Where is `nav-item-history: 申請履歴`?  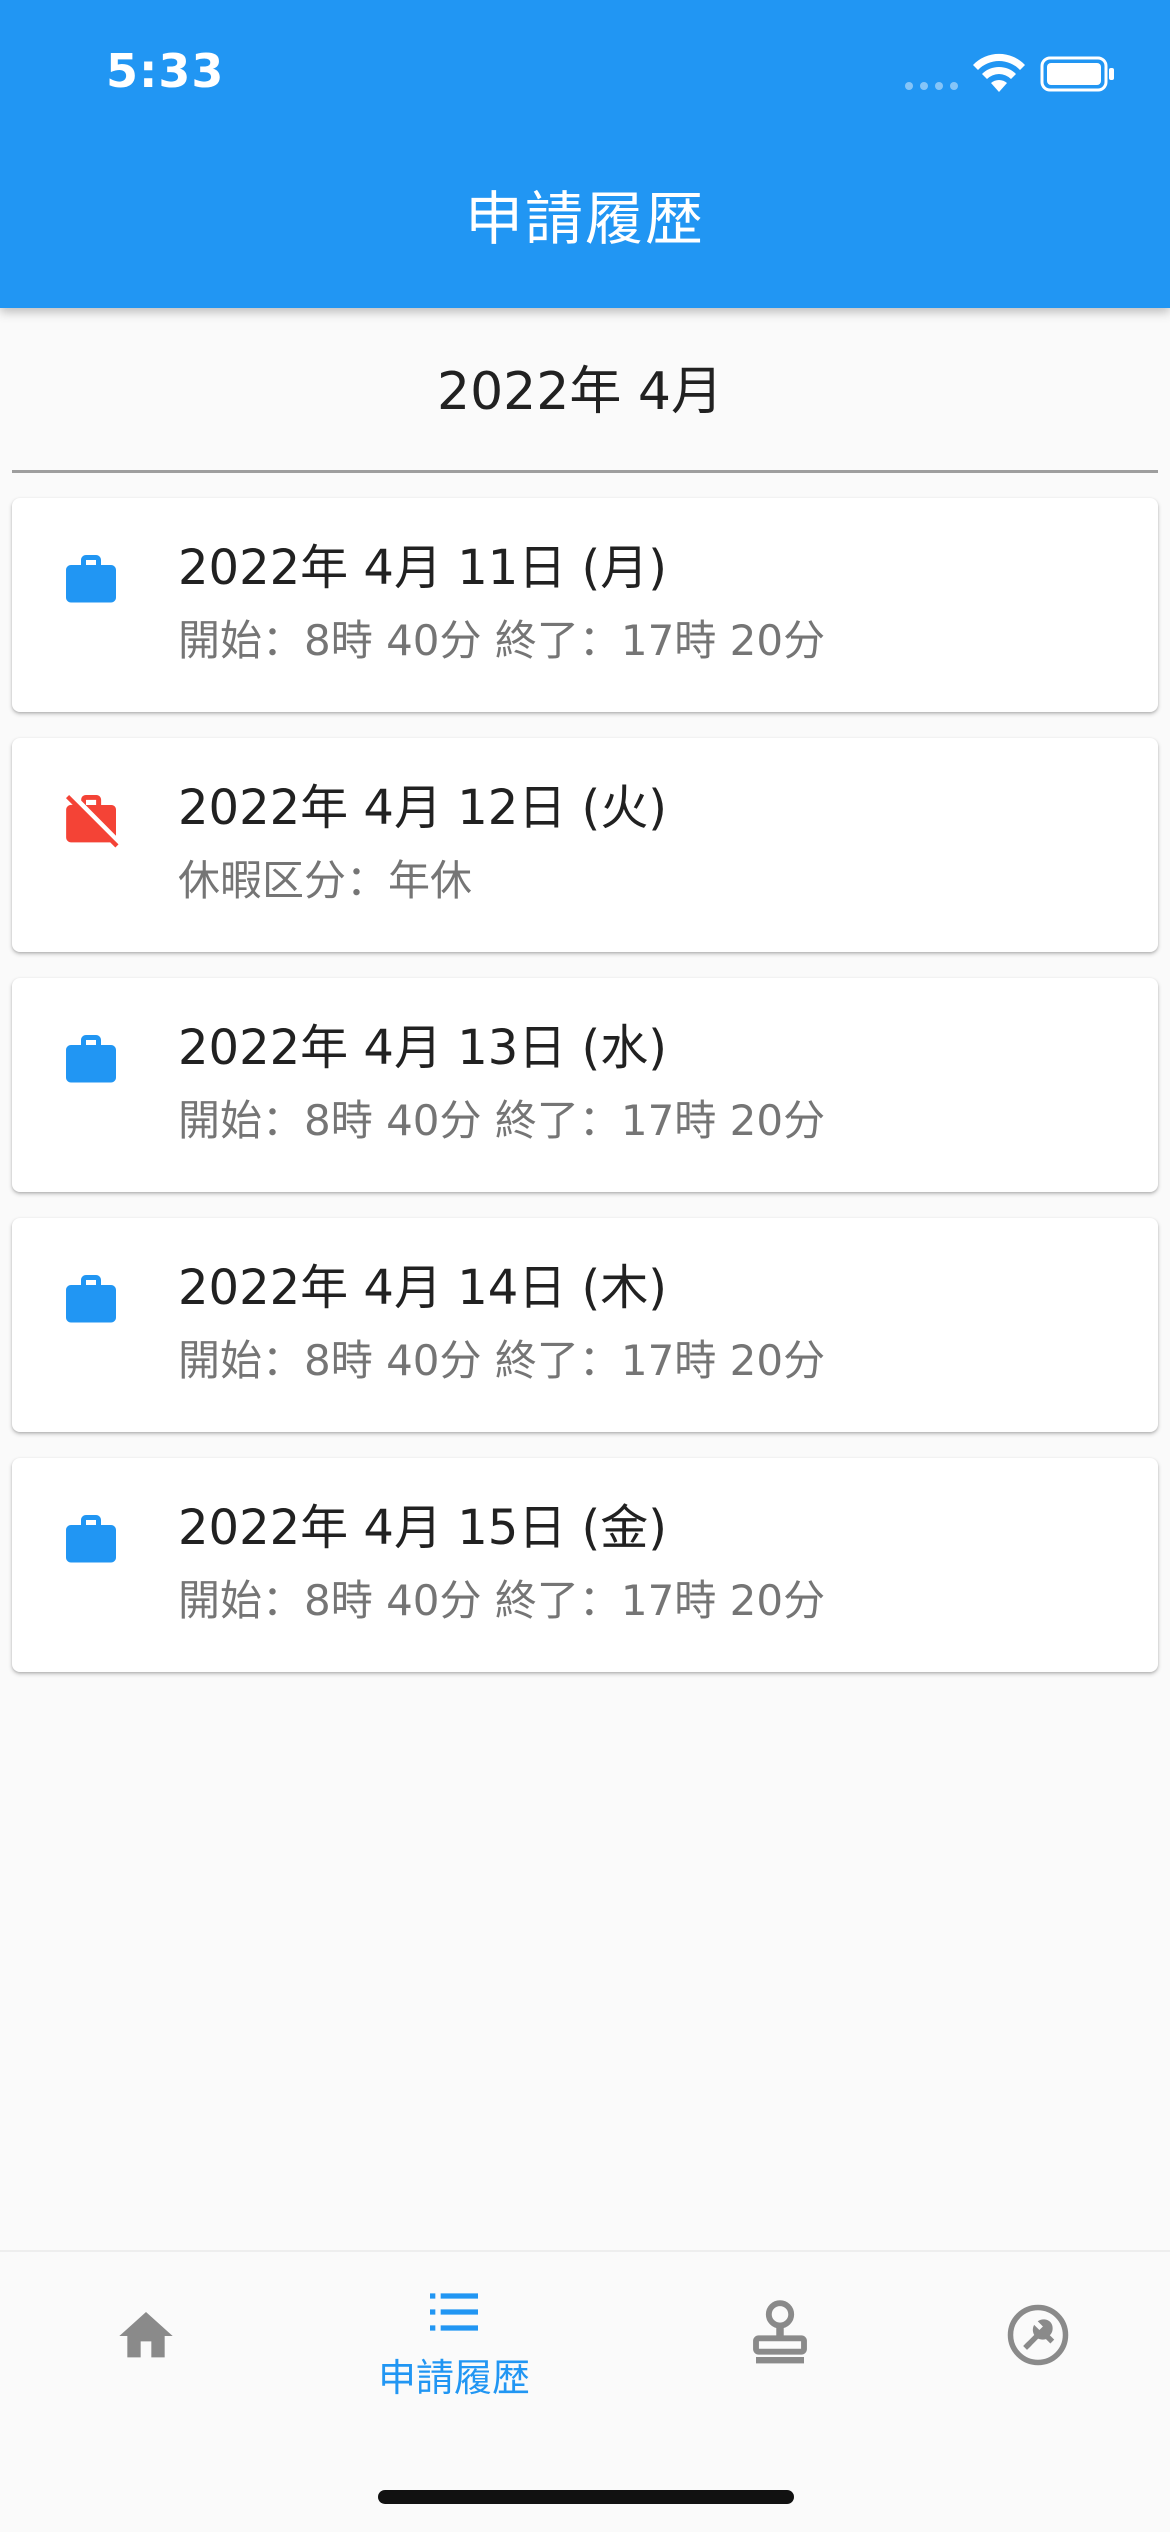
nav-item-history: 申請履歴 is located at coordinates (454, 2352).